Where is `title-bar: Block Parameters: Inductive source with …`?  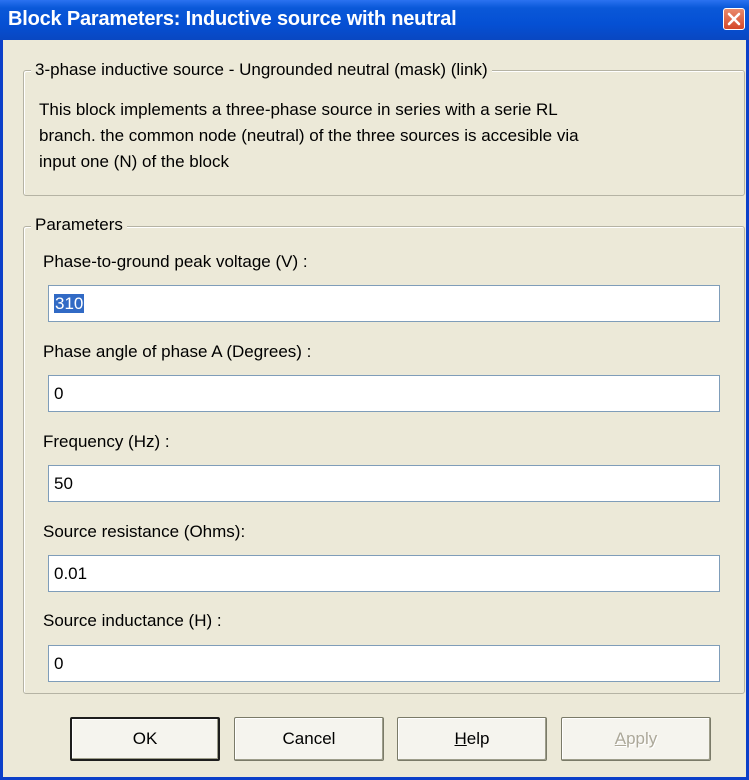
title-bar: Block Parameters: Inductive source with … is located at coordinates (374, 20).